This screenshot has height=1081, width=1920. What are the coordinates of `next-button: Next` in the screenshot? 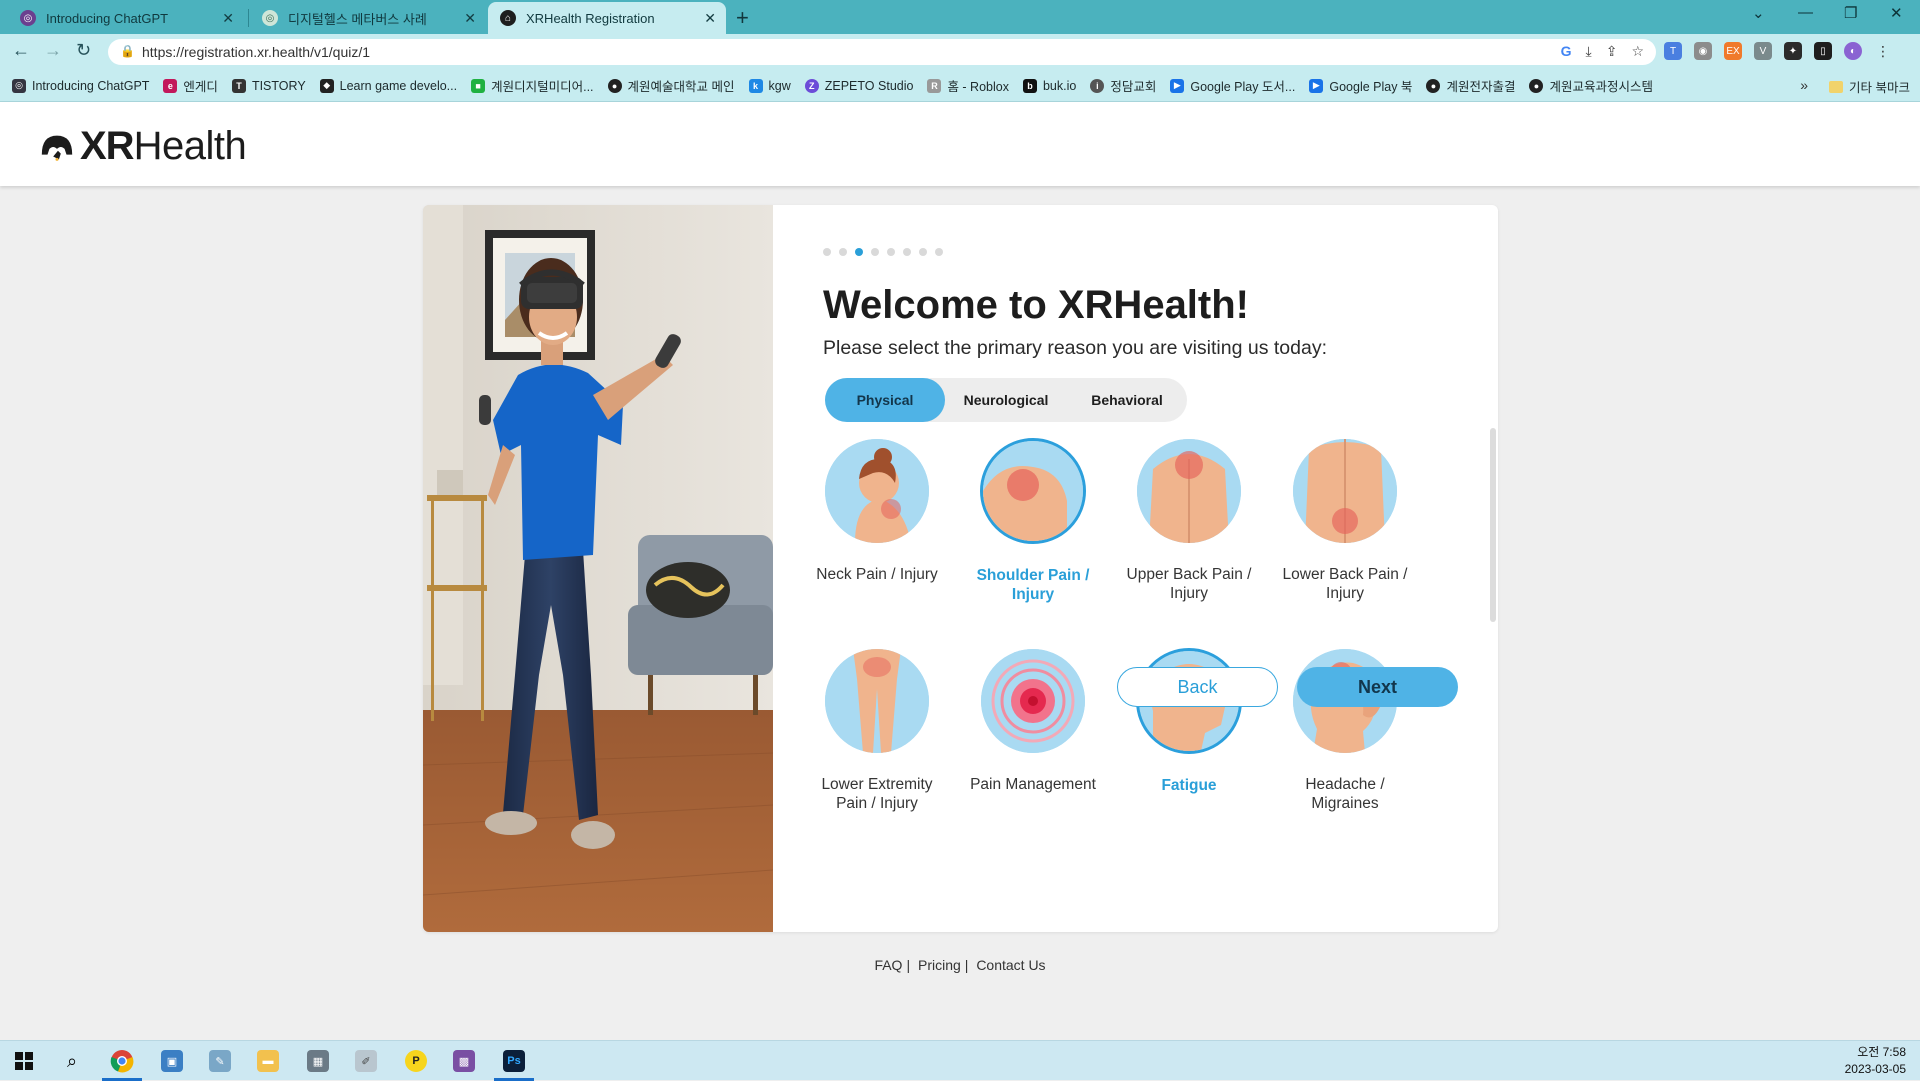 It's located at (1377, 687).